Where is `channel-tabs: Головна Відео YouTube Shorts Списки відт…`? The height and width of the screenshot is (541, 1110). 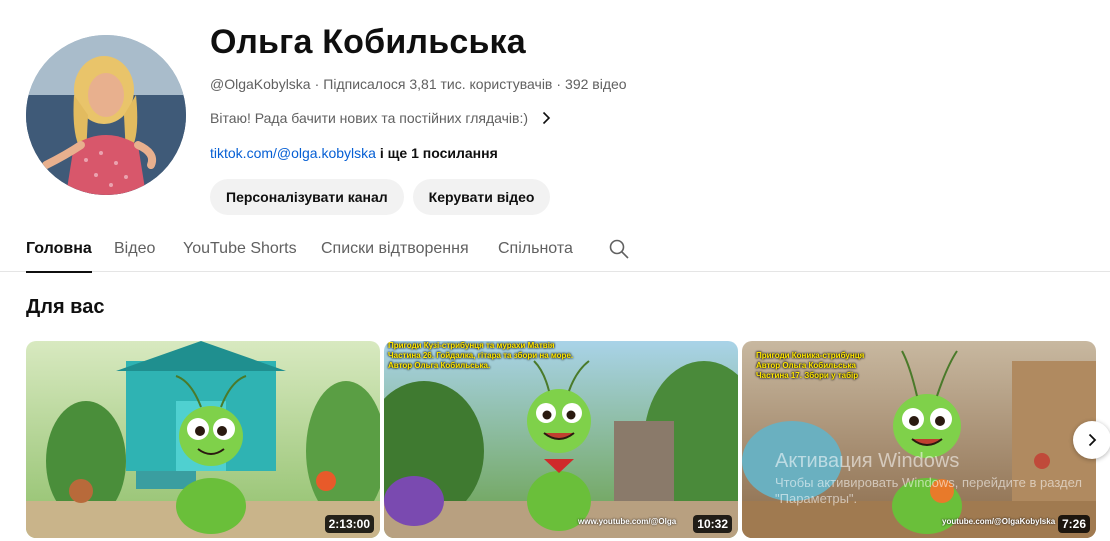 channel-tabs: Головна Відео YouTube Shorts Списки відт… is located at coordinates (555, 249).